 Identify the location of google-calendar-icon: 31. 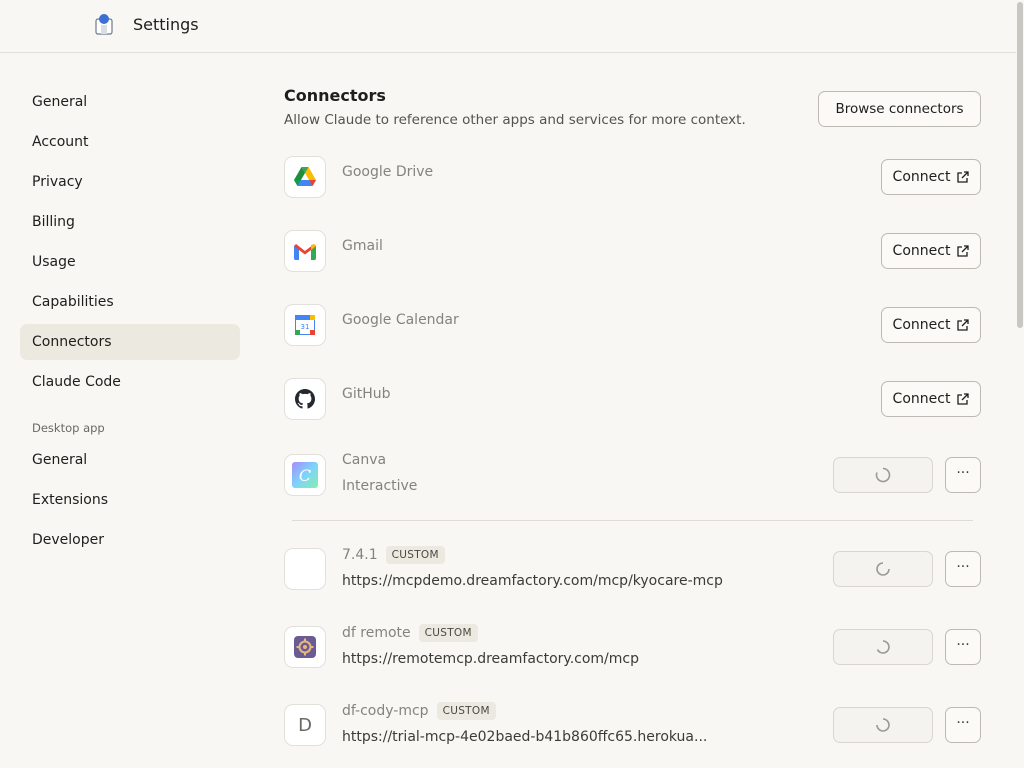
(305, 325).